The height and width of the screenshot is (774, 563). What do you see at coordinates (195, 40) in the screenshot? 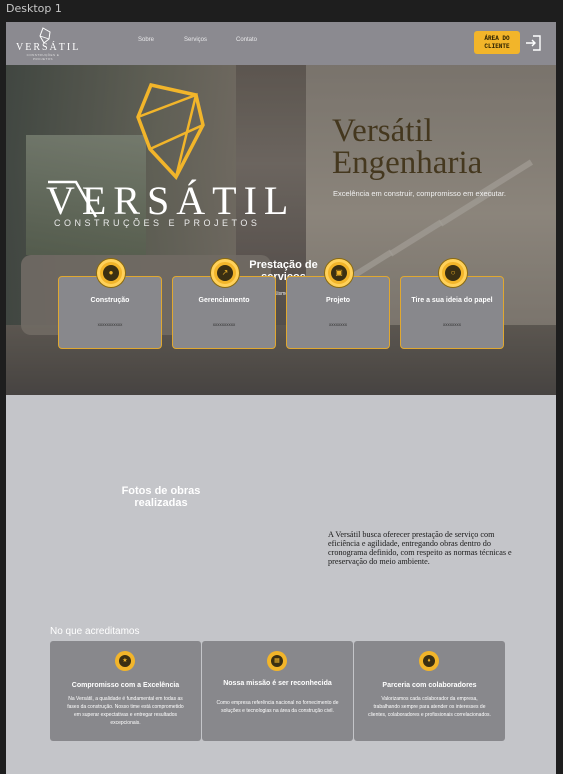
I see `nav-servicos: Serviços` at bounding box center [195, 40].